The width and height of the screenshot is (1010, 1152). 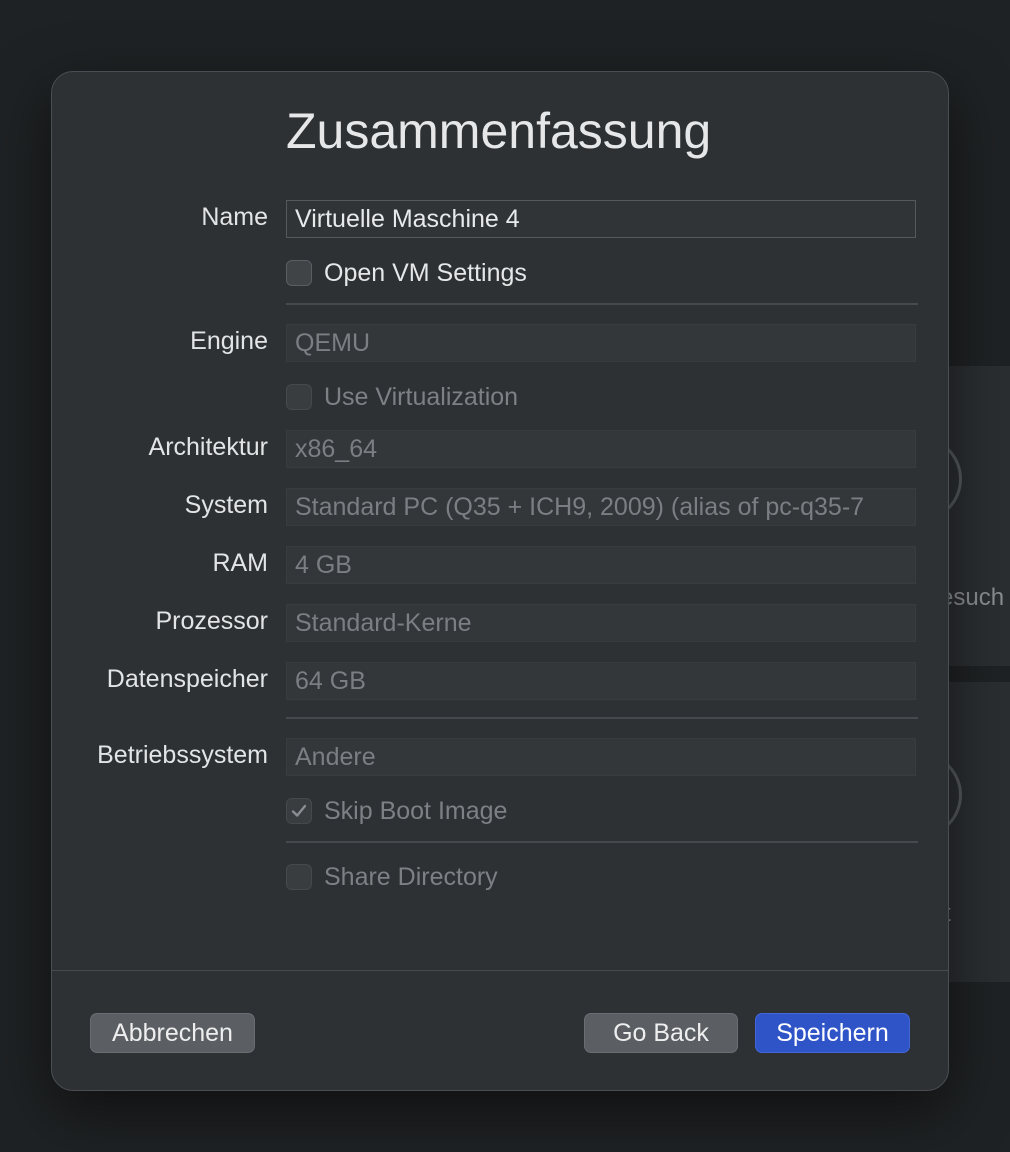 I want to click on skip-boot-image-label: Skip Boot Image, so click(x=416, y=810).